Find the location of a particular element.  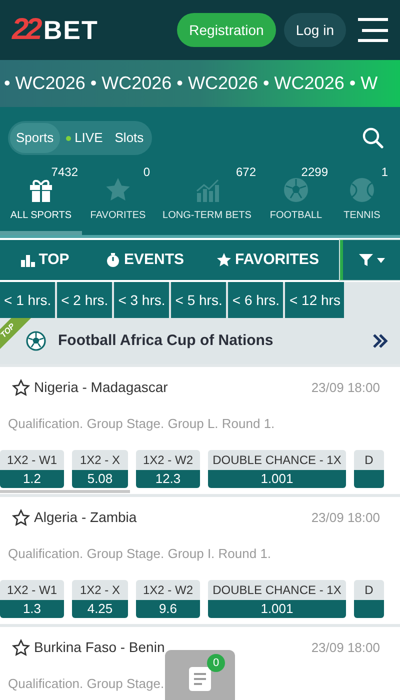

sport-category: 1 TENNIS is located at coordinates (362, 199).